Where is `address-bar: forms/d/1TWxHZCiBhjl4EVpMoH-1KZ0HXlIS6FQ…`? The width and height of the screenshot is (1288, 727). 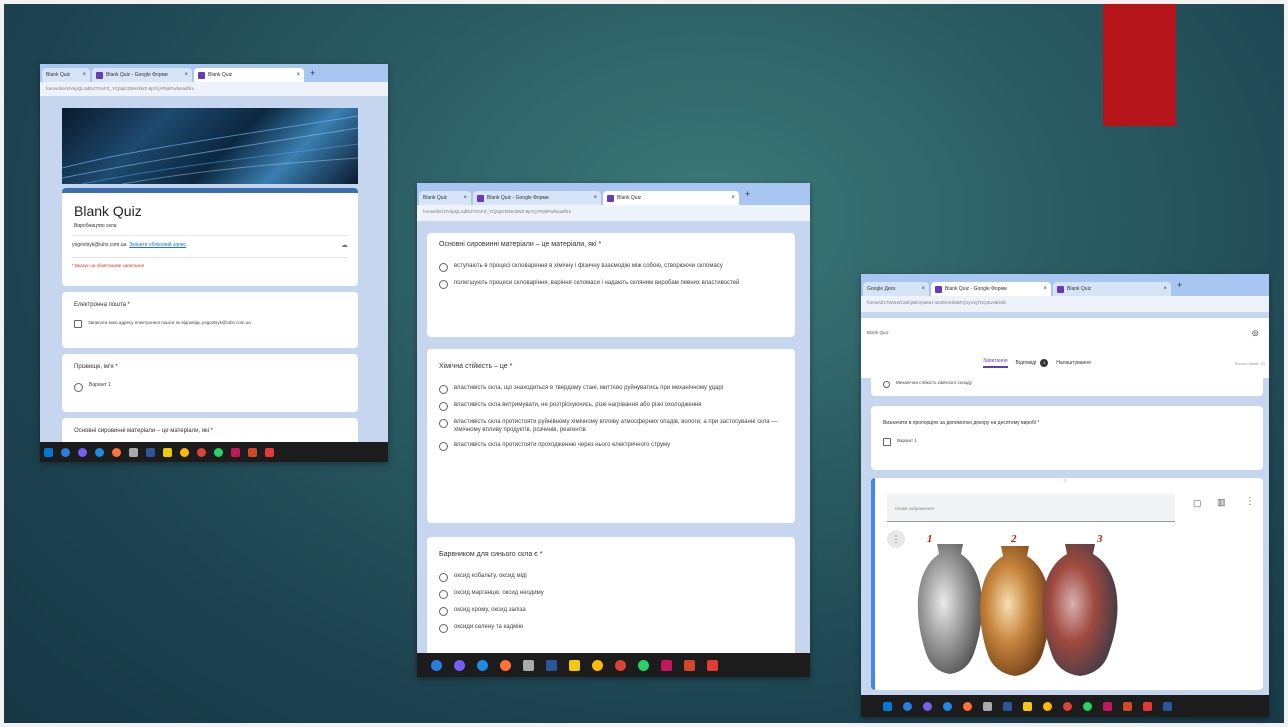 address-bar: forms/d/1TWxHZCiBhjl4EVpMoH-1KZ0HXlIS6FQ… is located at coordinates (1065, 304).